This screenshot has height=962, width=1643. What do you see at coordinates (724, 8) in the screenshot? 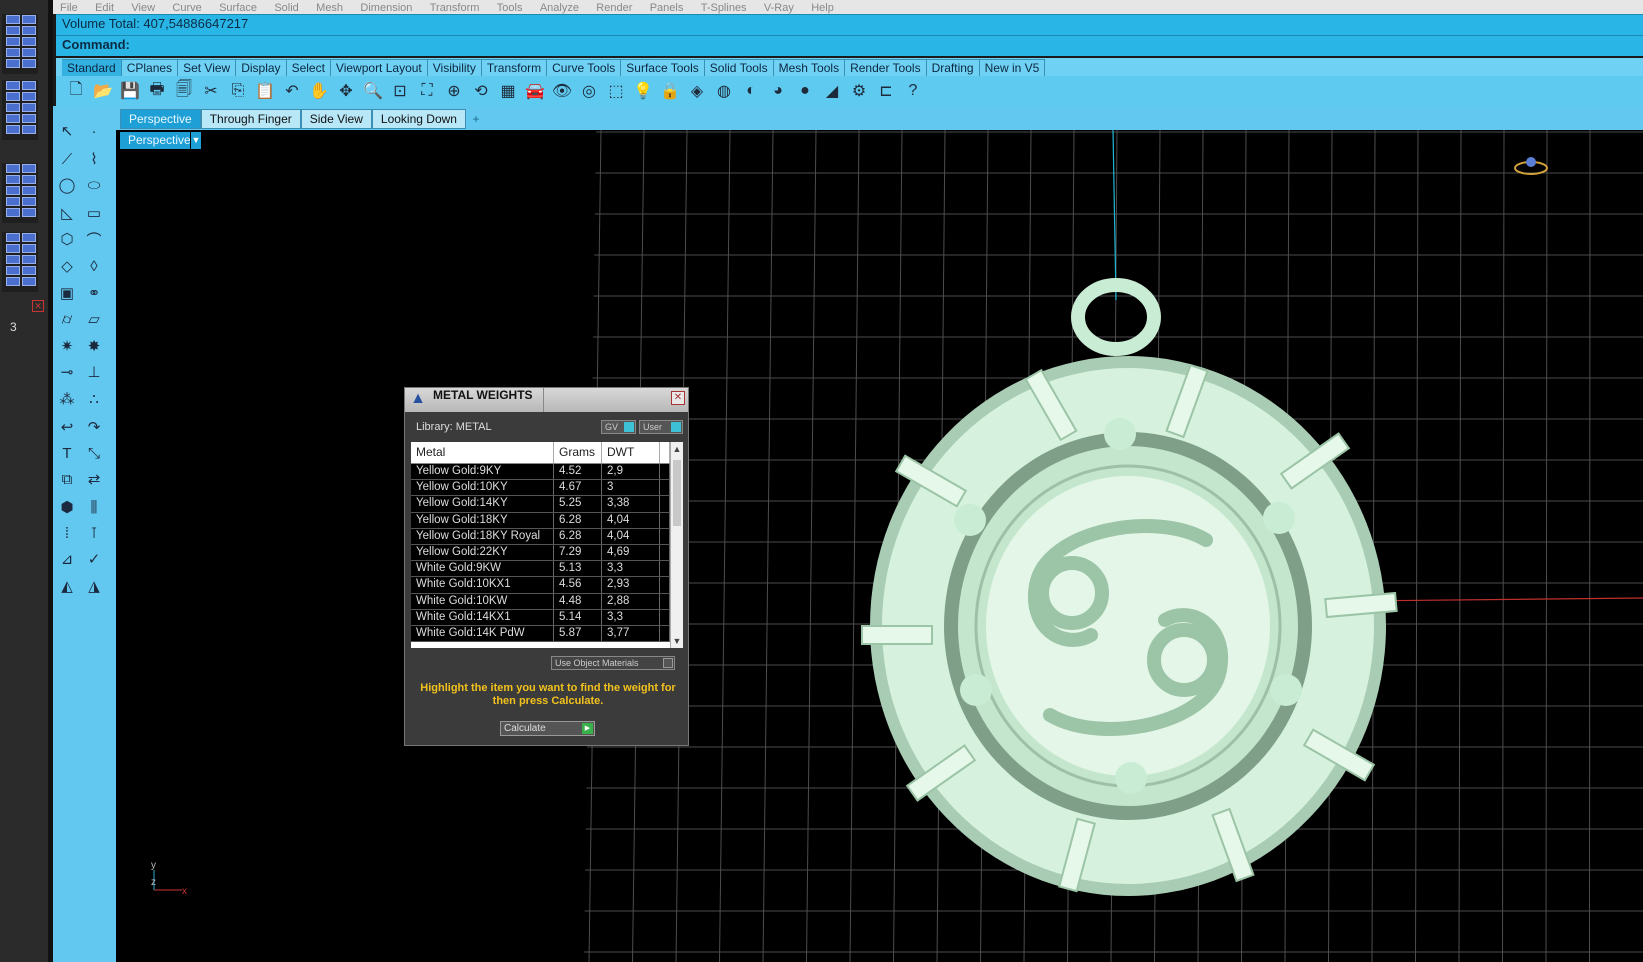
I see `menu-tsplines: T-Splines` at bounding box center [724, 8].